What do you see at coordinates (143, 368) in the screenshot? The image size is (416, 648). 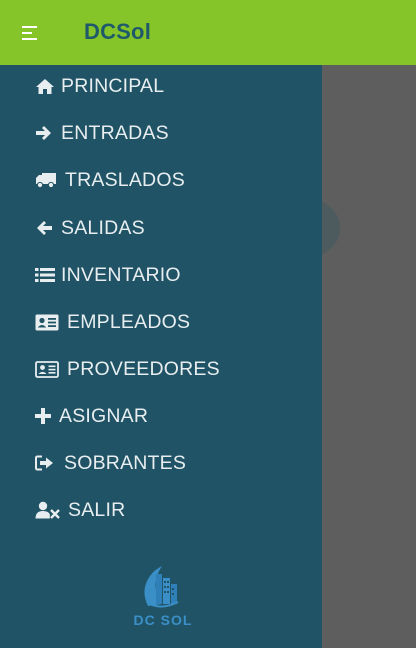 I see `menu-item-label: PROVEEDORES` at bounding box center [143, 368].